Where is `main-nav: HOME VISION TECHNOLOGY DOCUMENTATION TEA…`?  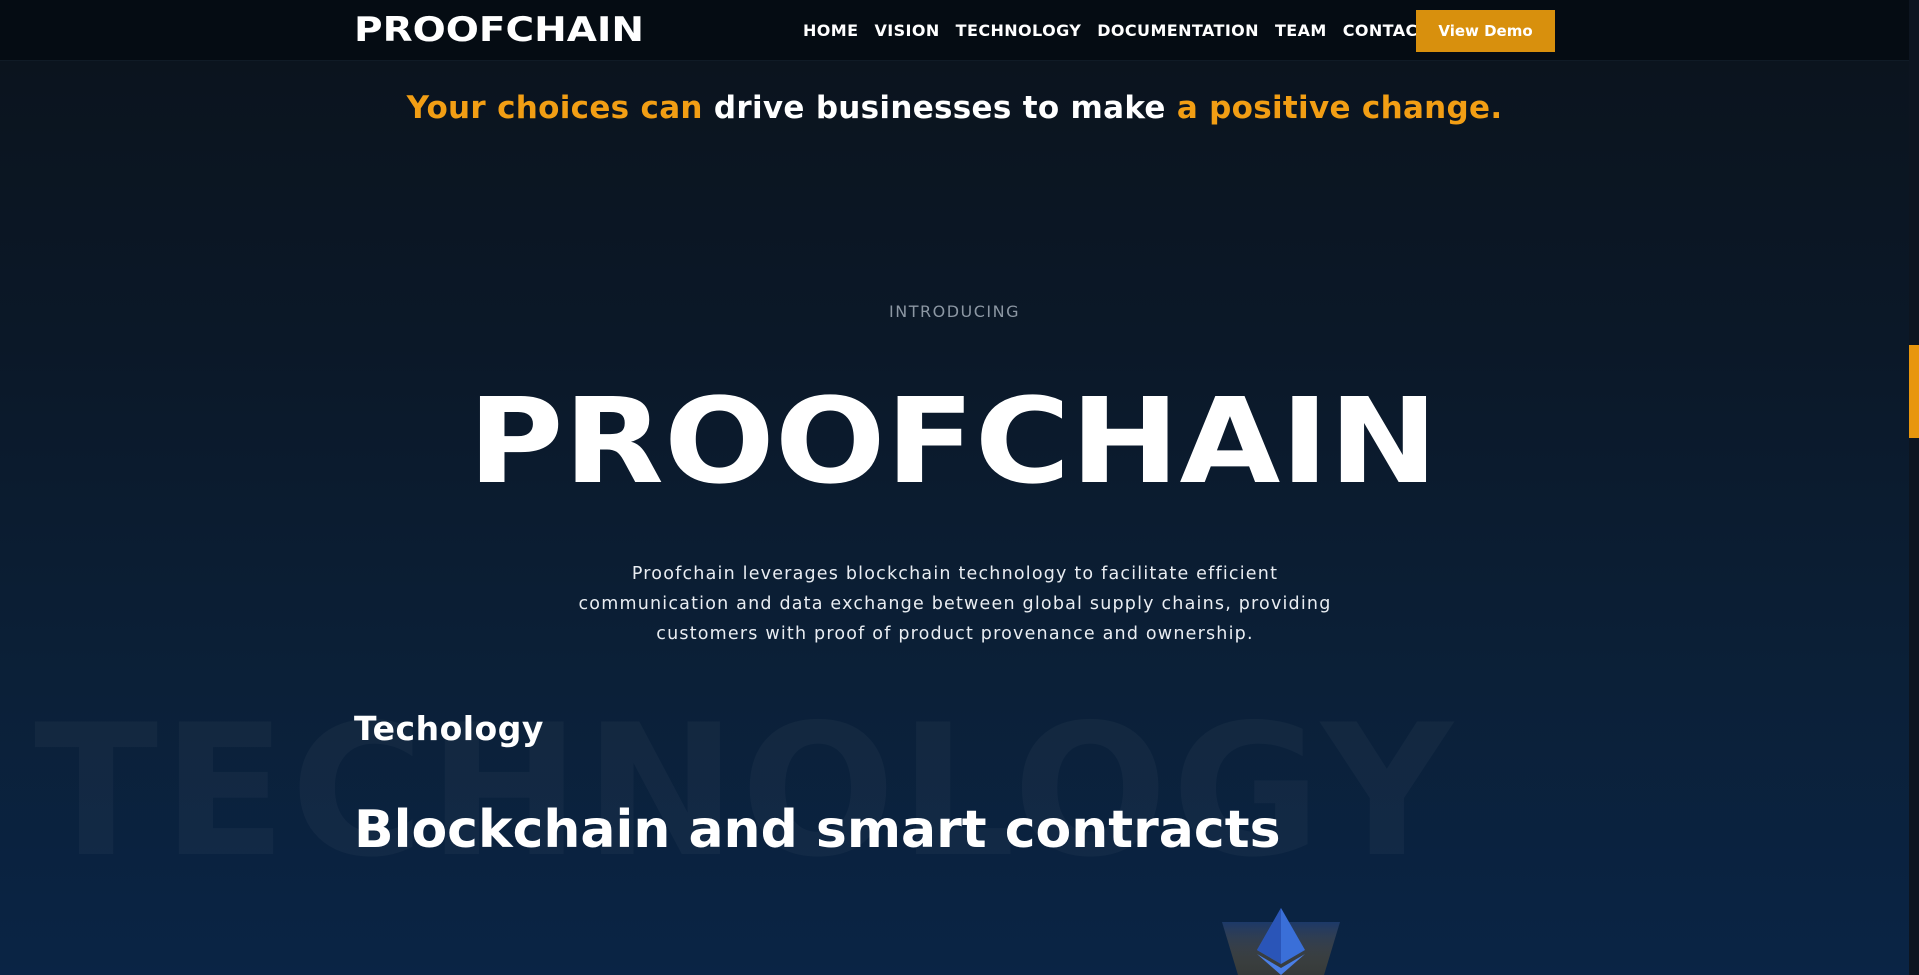
main-nav: HOME VISION TECHNOLOGY DOCUMENTATION TEA… is located at coordinates (1124, 30).